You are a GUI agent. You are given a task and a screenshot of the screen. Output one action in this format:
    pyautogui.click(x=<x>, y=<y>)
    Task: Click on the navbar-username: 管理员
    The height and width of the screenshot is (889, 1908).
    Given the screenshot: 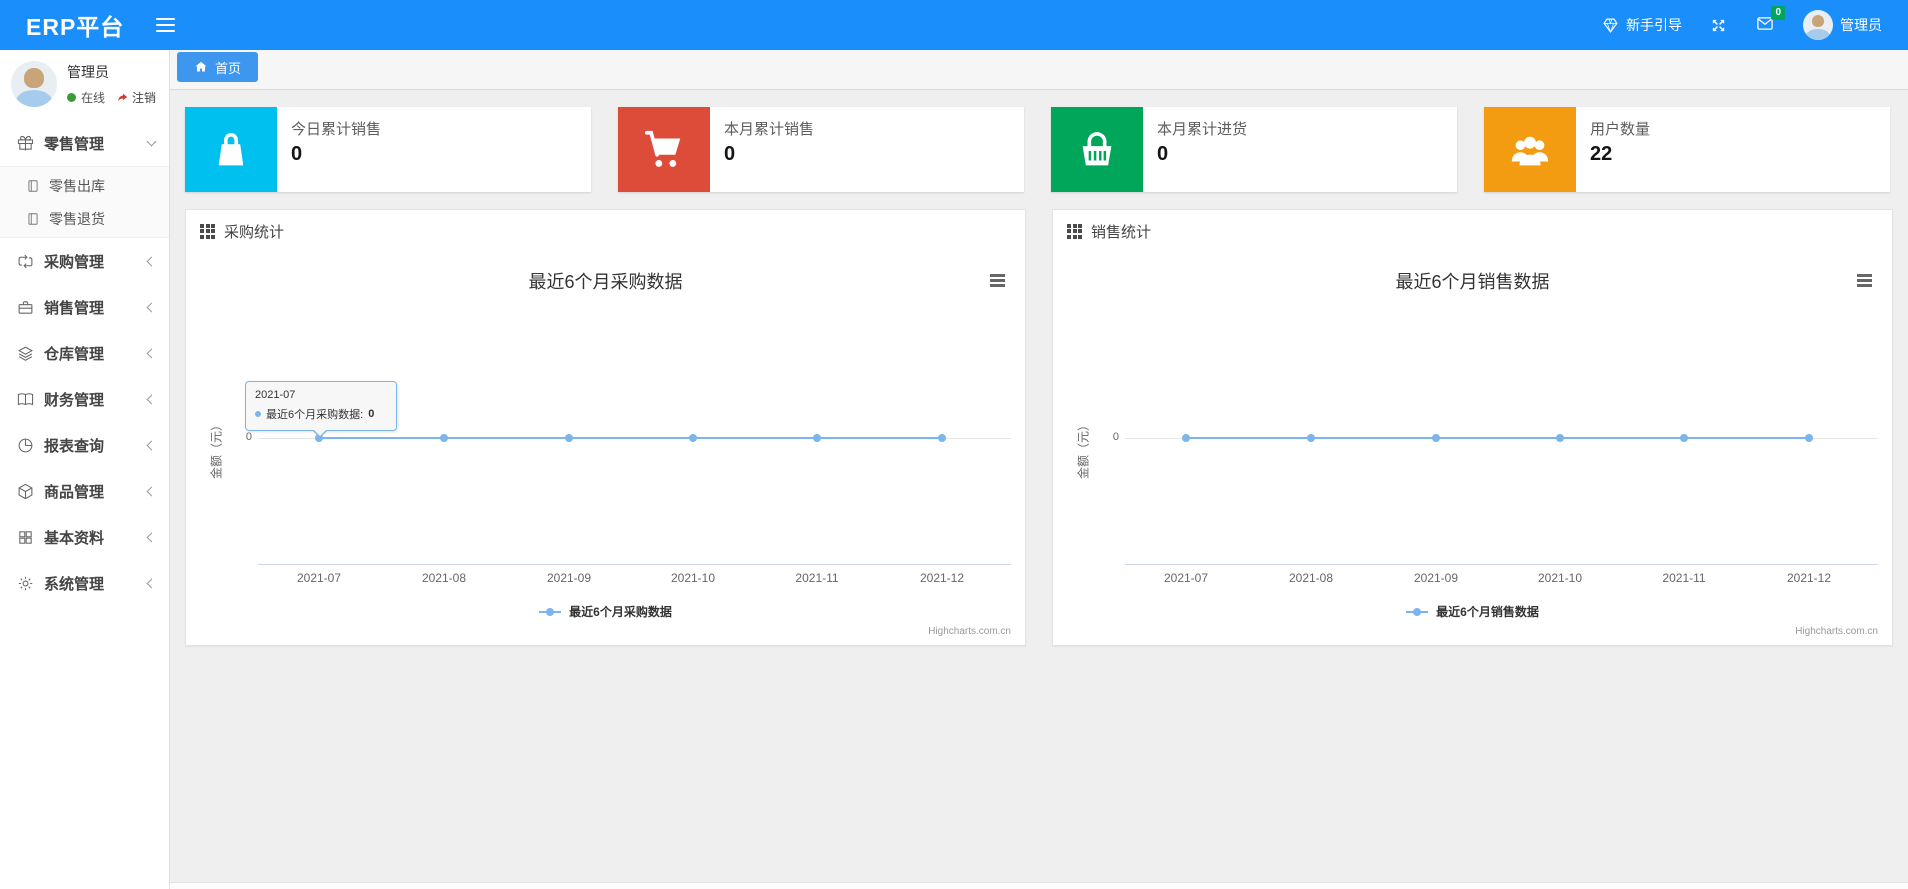 What is the action you would take?
    pyautogui.click(x=1861, y=25)
    